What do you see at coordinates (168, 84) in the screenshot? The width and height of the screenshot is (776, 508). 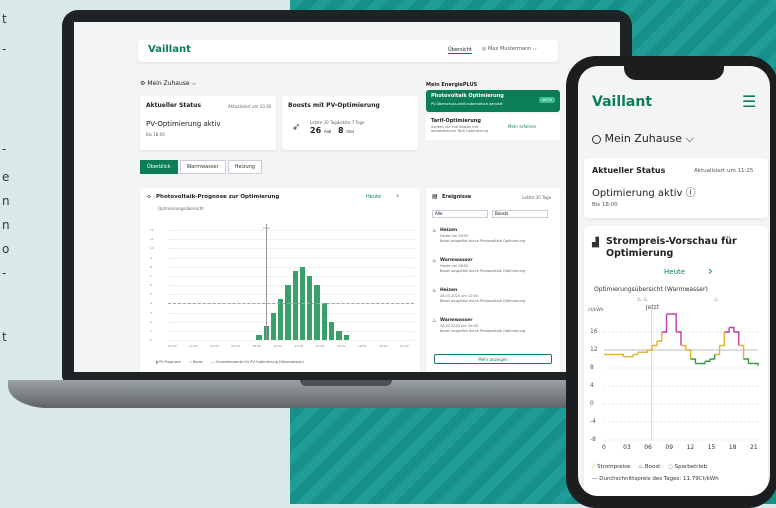 I see `home-selector: ⚙ Mein Zuhause ⌵` at bounding box center [168, 84].